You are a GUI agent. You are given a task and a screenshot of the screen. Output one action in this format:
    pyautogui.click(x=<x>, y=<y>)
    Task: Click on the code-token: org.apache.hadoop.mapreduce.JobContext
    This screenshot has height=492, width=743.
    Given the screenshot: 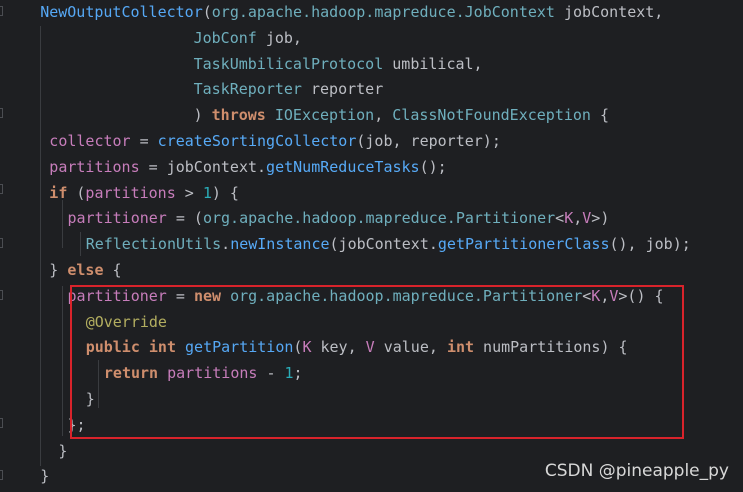 What is the action you would take?
    pyautogui.click(x=383, y=12)
    